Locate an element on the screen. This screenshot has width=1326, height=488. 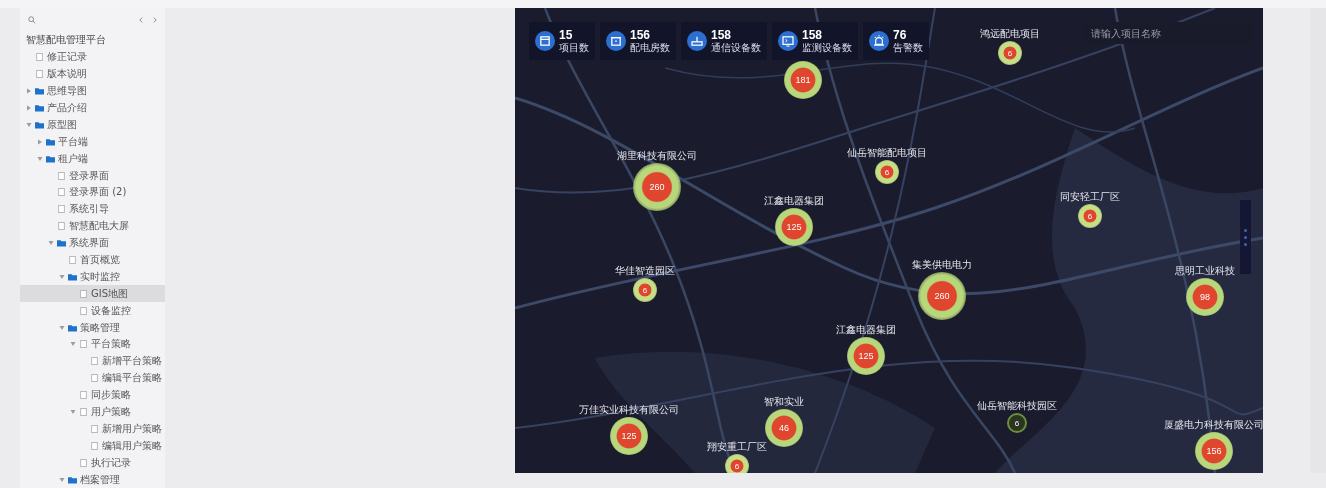
chevron-right-icon is located at coordinates (155, 19).